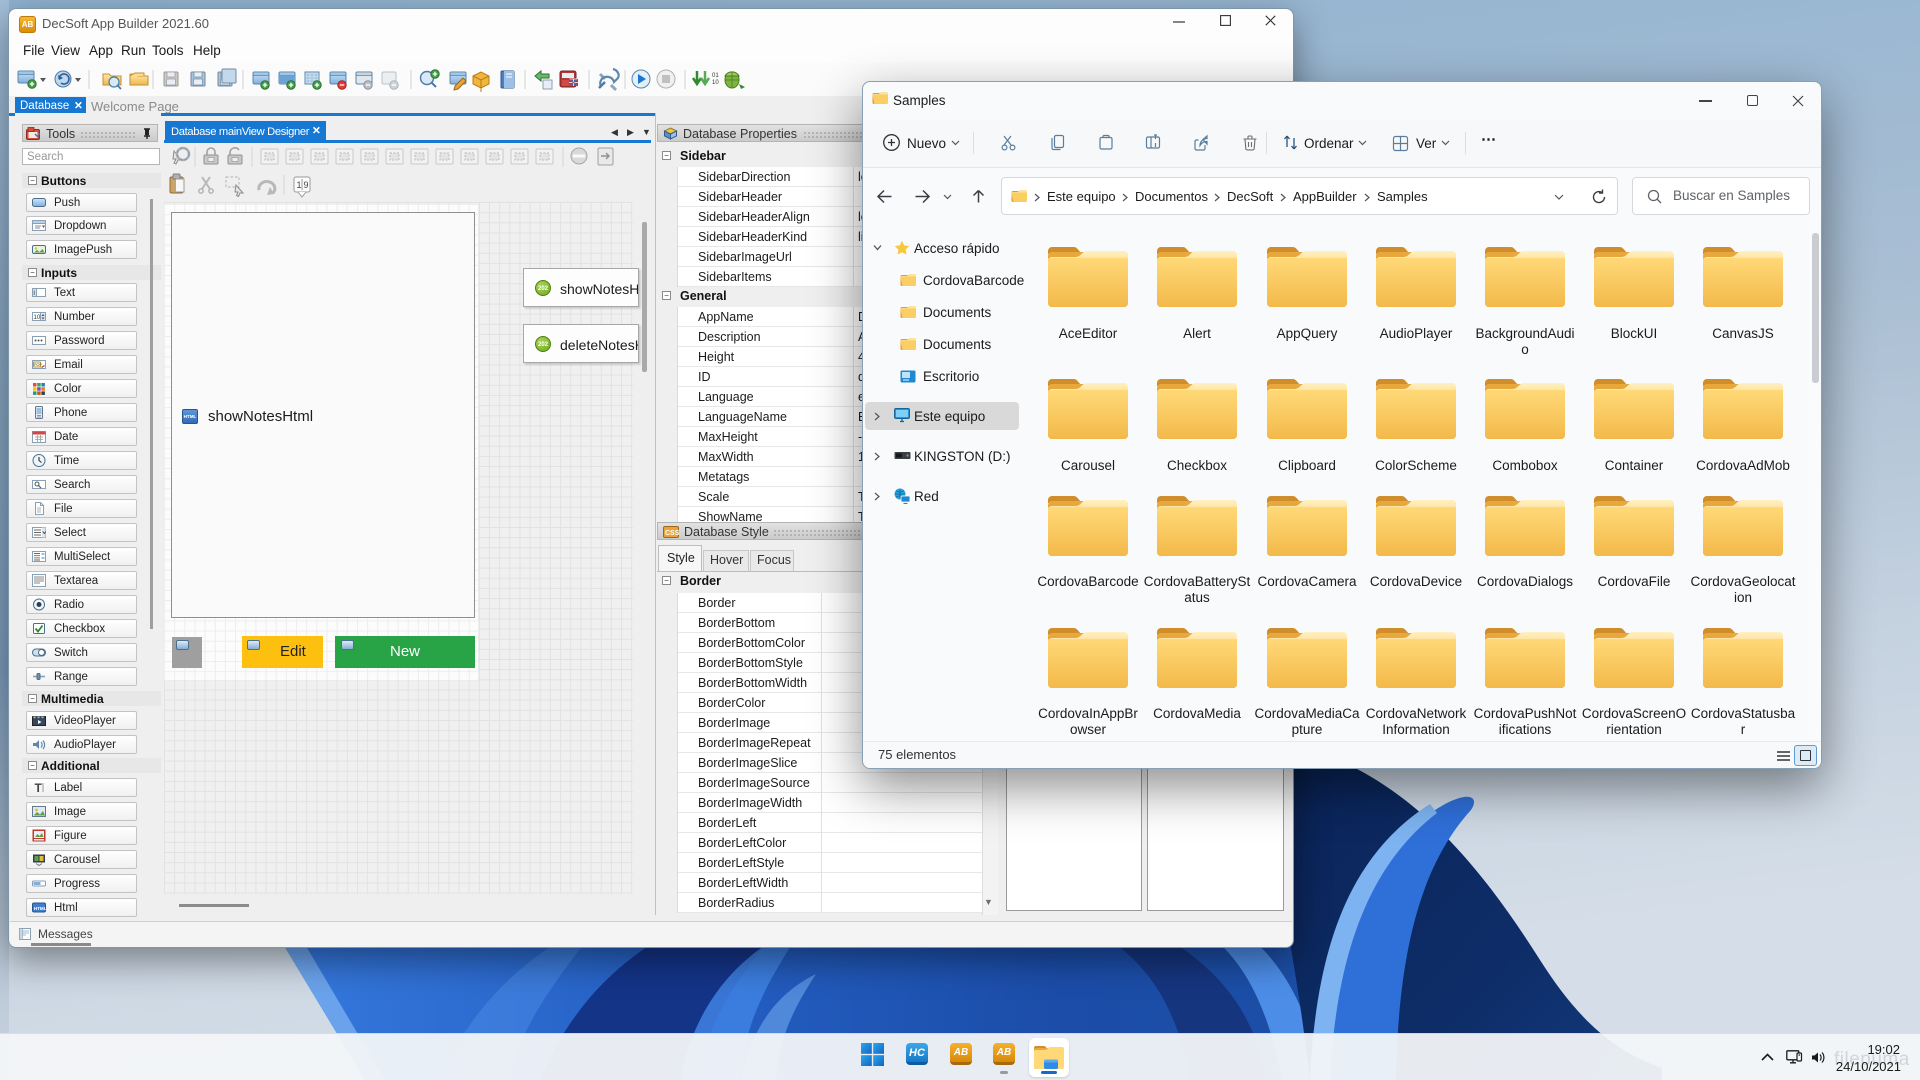 The image size is (1920, 1080). Describe the element at coordinates (34, 293) in the screenshot. I see `svg-text: I` at that location.